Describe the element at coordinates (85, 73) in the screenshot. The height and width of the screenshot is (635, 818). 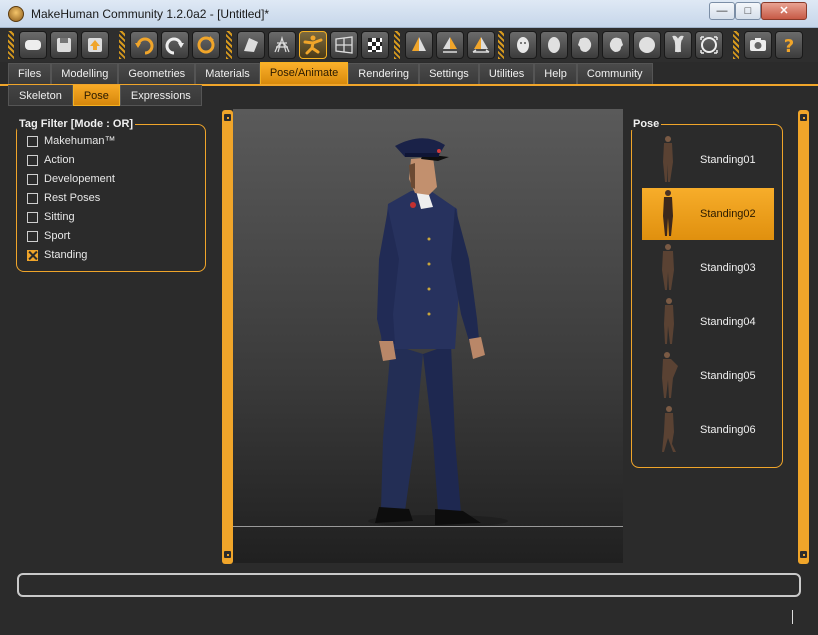
I see `tab-modelling: Modelling` at that location.